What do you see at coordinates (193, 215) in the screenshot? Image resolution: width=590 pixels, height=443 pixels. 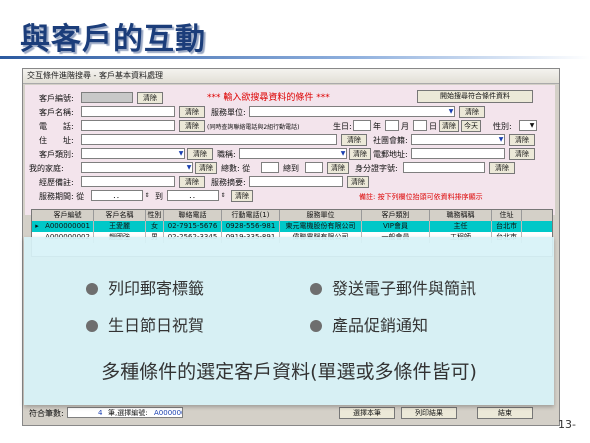 I see `grid-header-col-phone: 聯絡電話` at bounding box center [193, 215].